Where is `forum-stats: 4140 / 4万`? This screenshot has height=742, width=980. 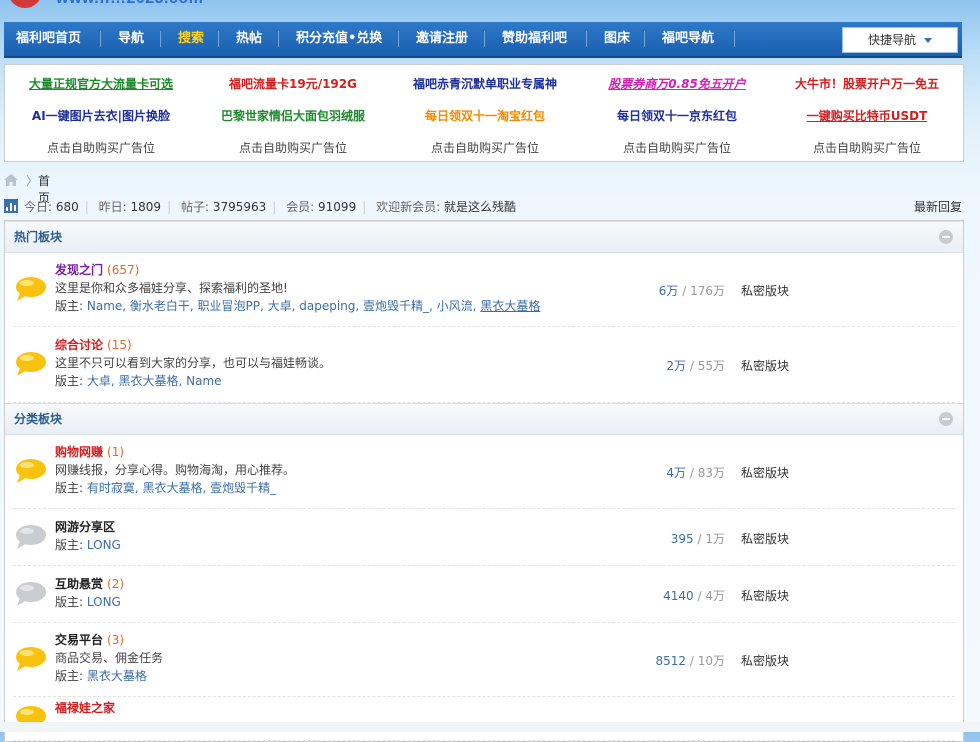
forum-stats: 4140 / 4万 is located at coordinates (694, 596).